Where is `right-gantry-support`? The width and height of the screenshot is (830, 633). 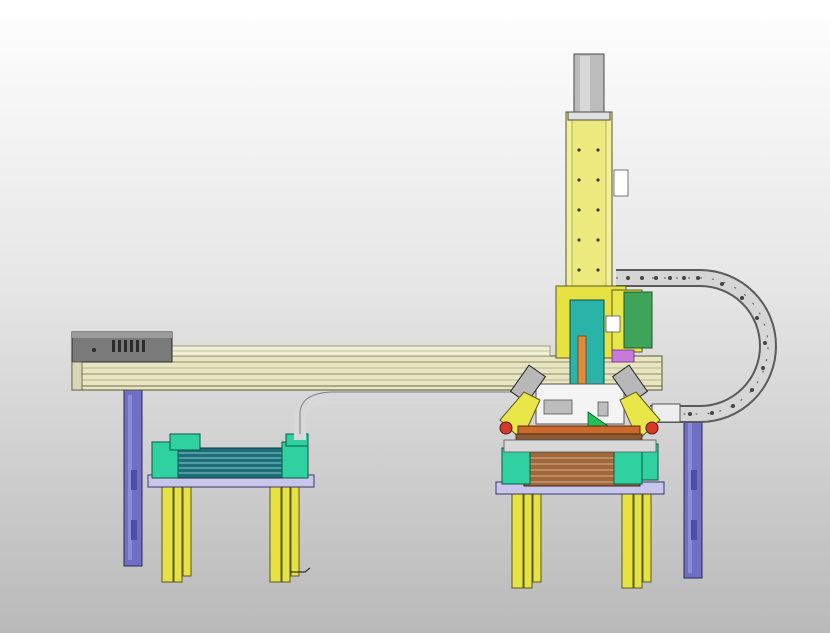 right-gantry-support is located at coordinates (693, 493).